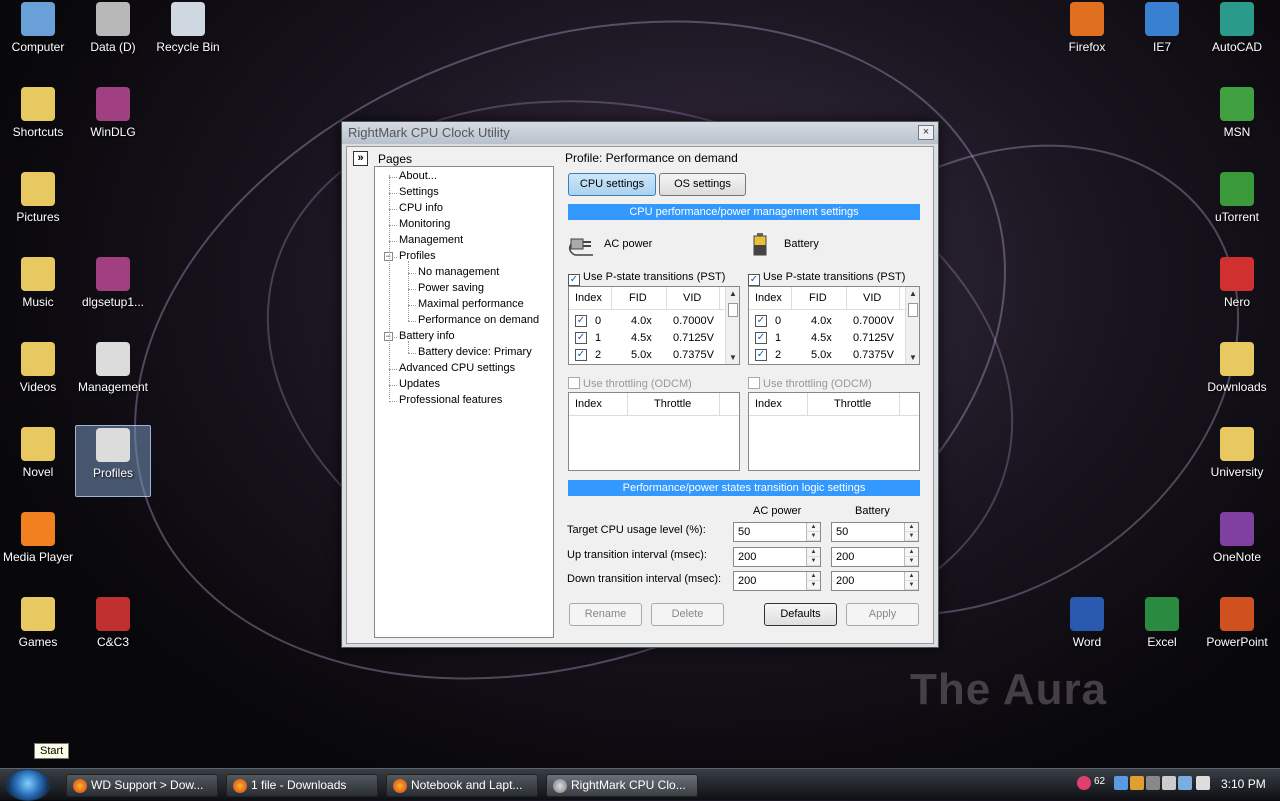 This screenshot has height=801, width=1280. I want to click on ac-pst-checkbox: ✓ Use P-state transitions (PST), so click(646, 278).